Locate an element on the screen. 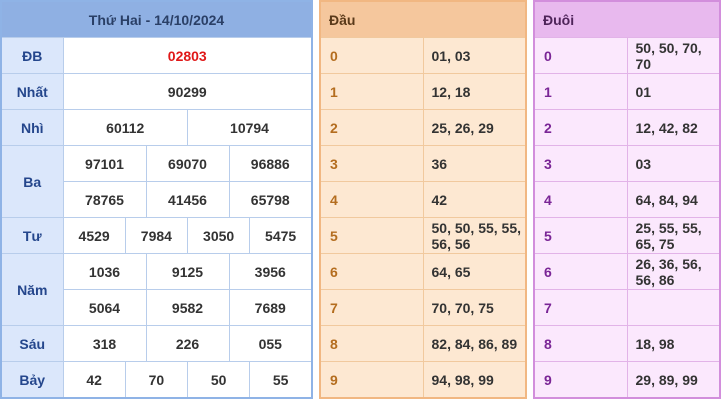 Image resolution: width=721 pixels, height=406 pixels. duoi-row: 4 64, 84, 94 is located at coordinates (627, 199).